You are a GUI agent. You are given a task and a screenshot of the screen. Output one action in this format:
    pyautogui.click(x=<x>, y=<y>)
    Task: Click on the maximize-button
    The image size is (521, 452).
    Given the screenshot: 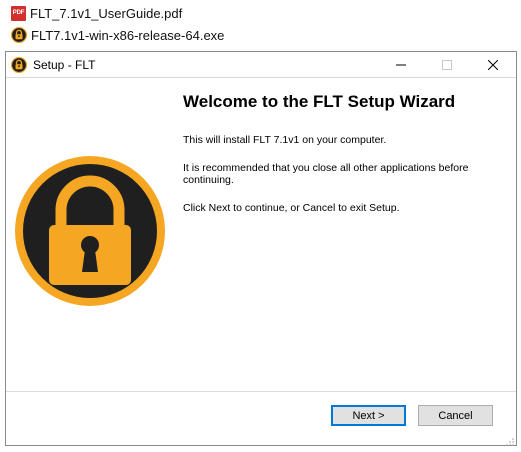 What is the action you would take?
    pyautogui.click(x=447, y=65)
    